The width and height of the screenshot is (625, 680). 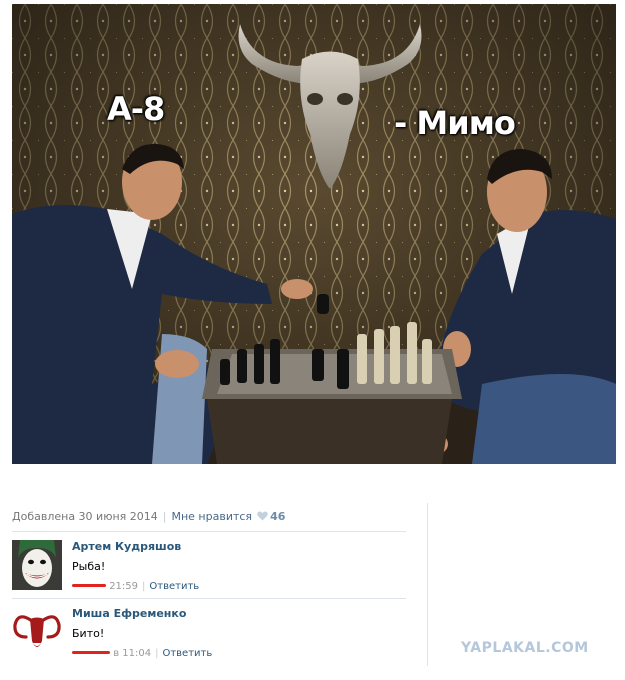 What do you see at coordinates (209, 566) in the screenshot?
I see `comment-item: Артем Кудряшов Рыба! 21:59 | Ответить` at bounding box center [209, 566].